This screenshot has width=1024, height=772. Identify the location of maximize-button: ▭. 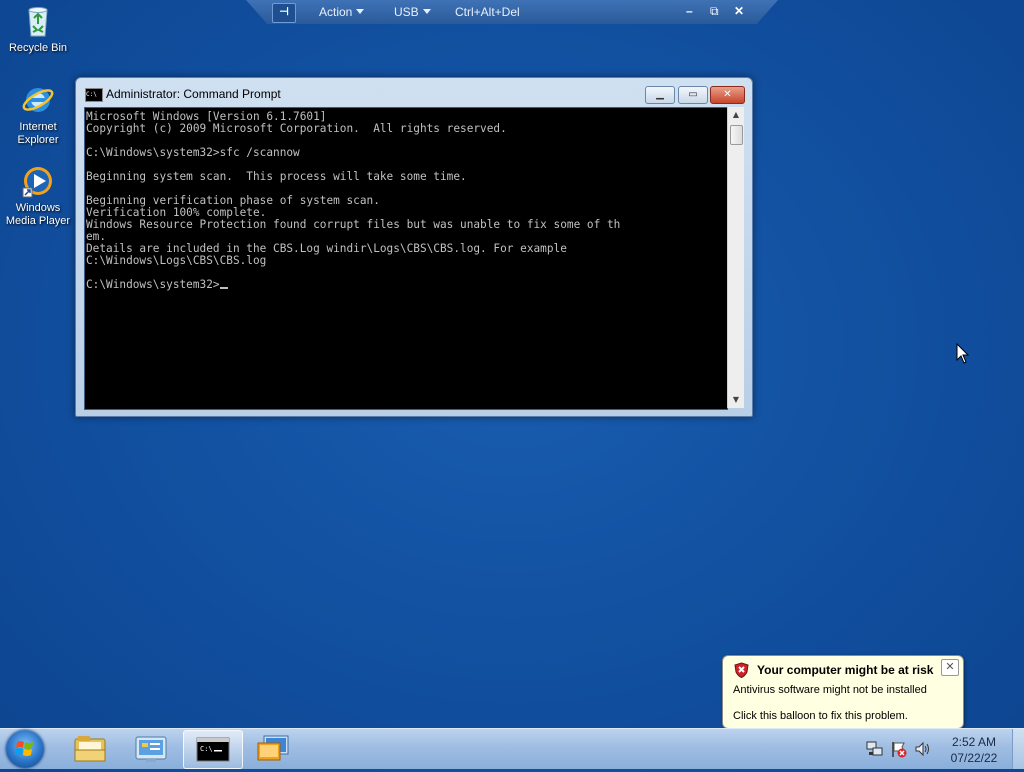
(693, 95).